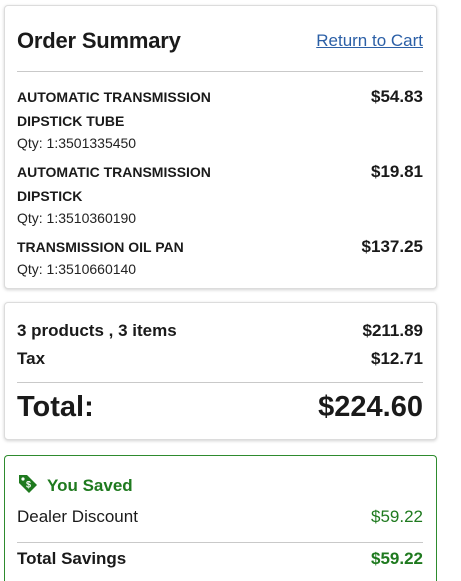 The image size is (461, 581). Describe the element at coordinates (97, 330) in the screenshot. I see `products-count-label: 3 products , 3 items` at that location.